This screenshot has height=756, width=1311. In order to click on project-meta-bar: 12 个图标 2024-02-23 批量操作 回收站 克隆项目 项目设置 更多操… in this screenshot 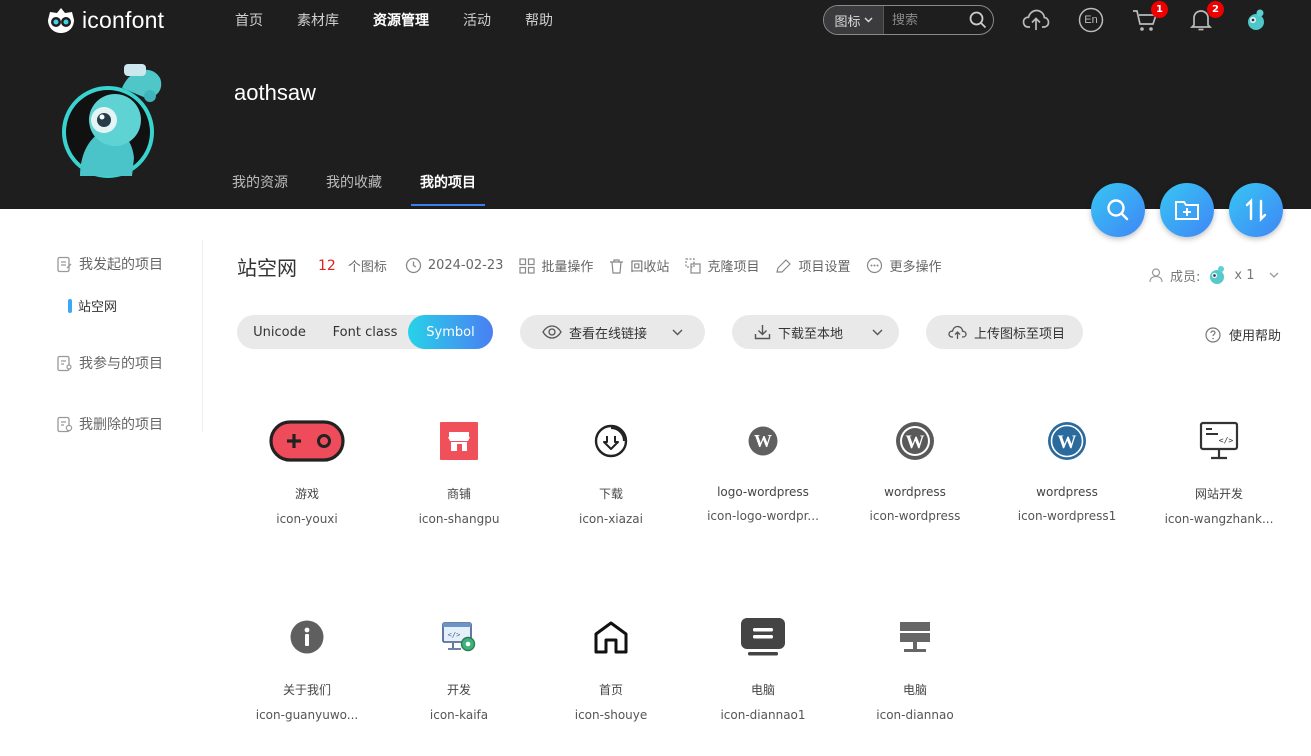, I will do `click(637, 266)`.